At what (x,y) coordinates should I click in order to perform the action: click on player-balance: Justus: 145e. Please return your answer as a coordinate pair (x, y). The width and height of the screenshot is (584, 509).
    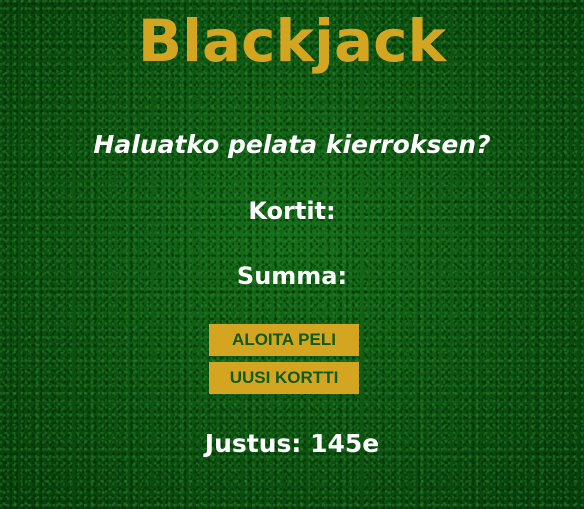
    Looking at the image, I should click on (292, 443).